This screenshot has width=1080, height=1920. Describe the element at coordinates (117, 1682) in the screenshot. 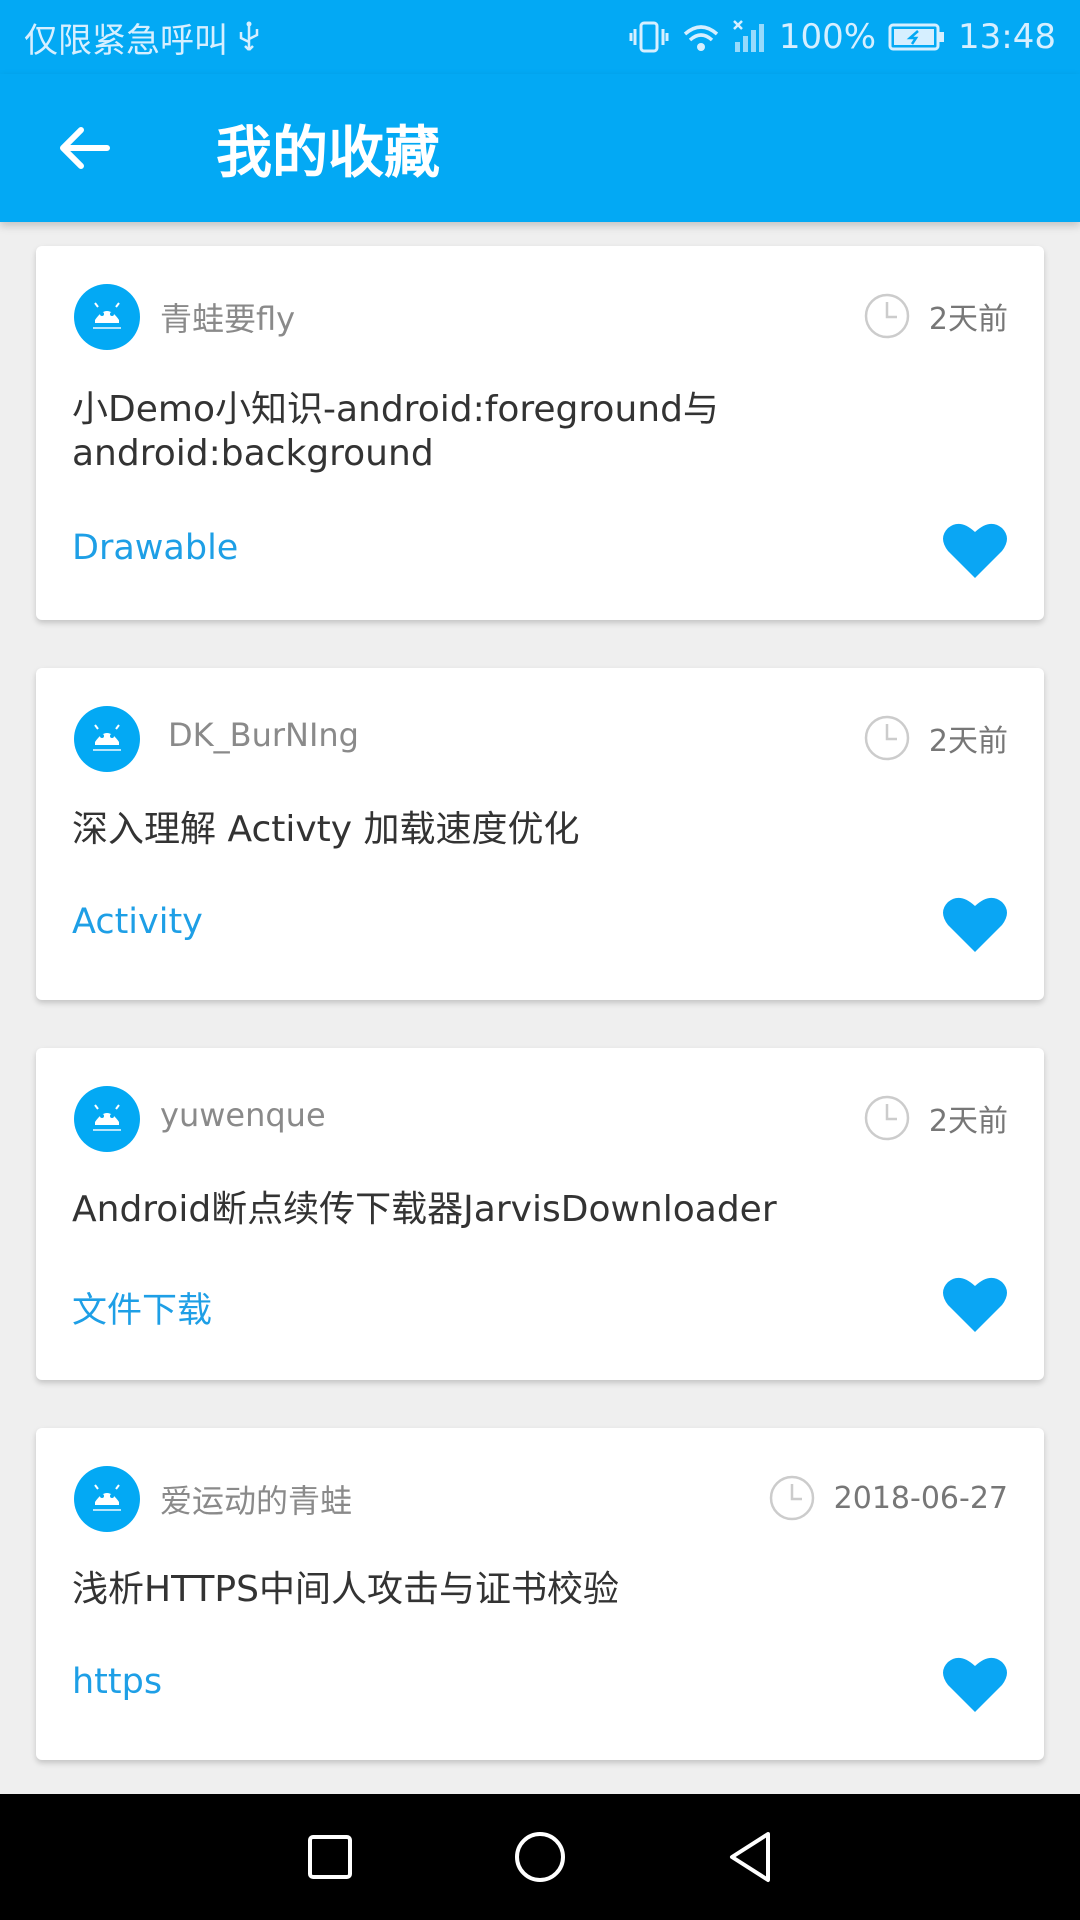

I see `article-tag: https` at that location.